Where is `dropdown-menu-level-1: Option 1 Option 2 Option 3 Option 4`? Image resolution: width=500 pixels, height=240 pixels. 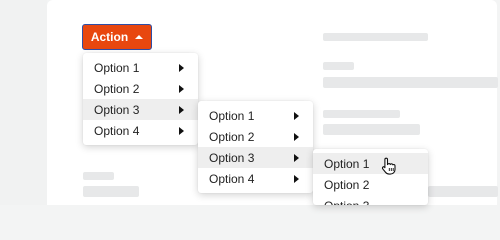 dropdown-menu-level-1: Option 1 Option 2 Option 3 Option 4 is located at coordinates (140, 99).